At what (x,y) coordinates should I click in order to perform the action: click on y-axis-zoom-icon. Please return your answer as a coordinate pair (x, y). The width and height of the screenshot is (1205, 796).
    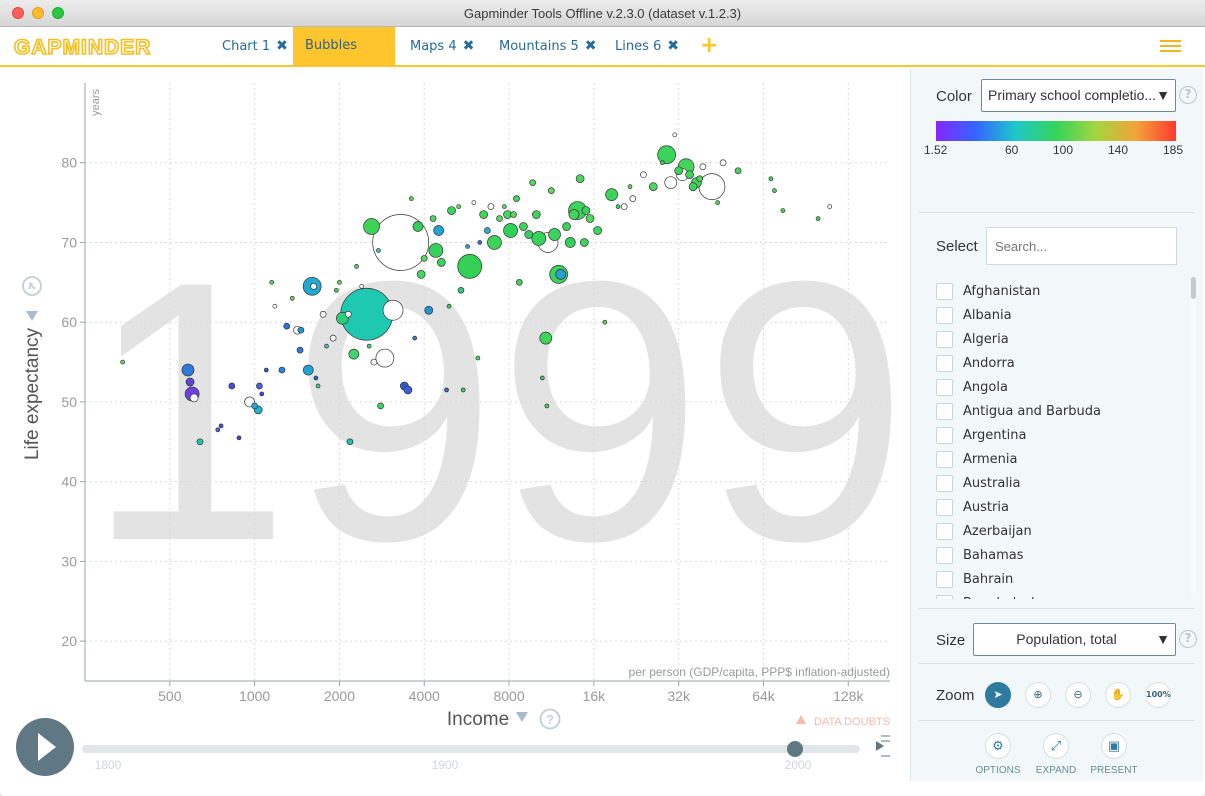
    Looking at the image, I should click on (32, 286).